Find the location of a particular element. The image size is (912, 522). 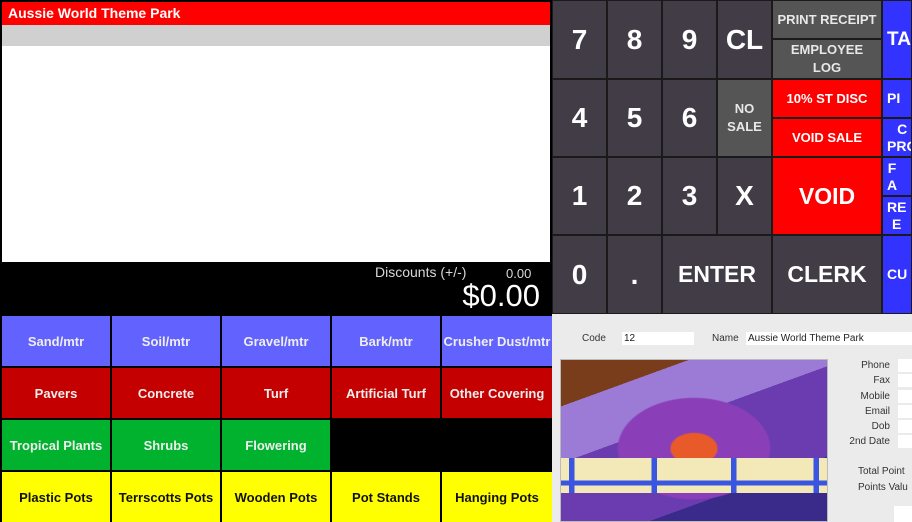

category-button: Shrubs is located at coordinates (166, 445).